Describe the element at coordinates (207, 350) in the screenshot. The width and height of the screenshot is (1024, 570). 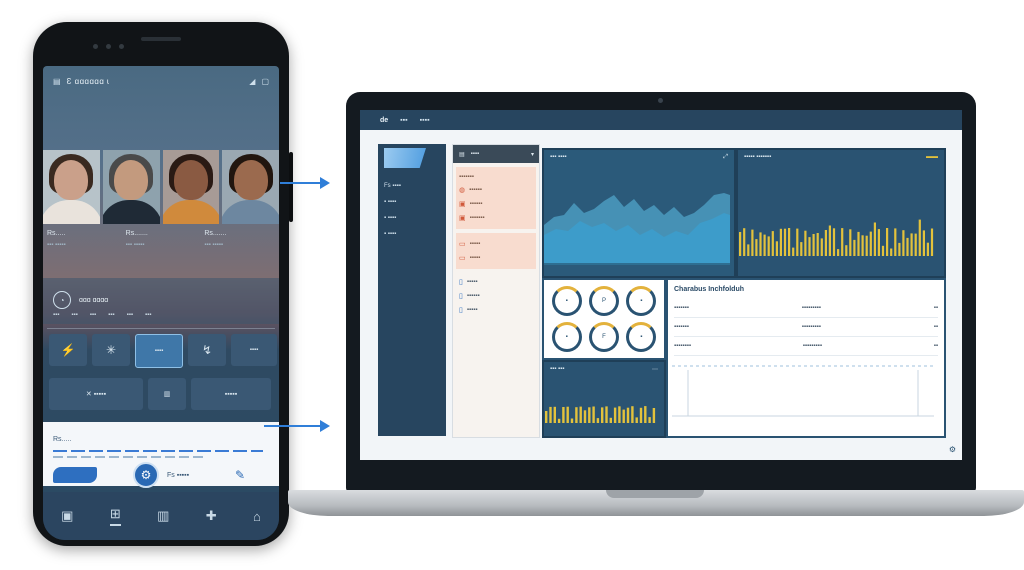
I see `tile-signal: ↯` at that location.